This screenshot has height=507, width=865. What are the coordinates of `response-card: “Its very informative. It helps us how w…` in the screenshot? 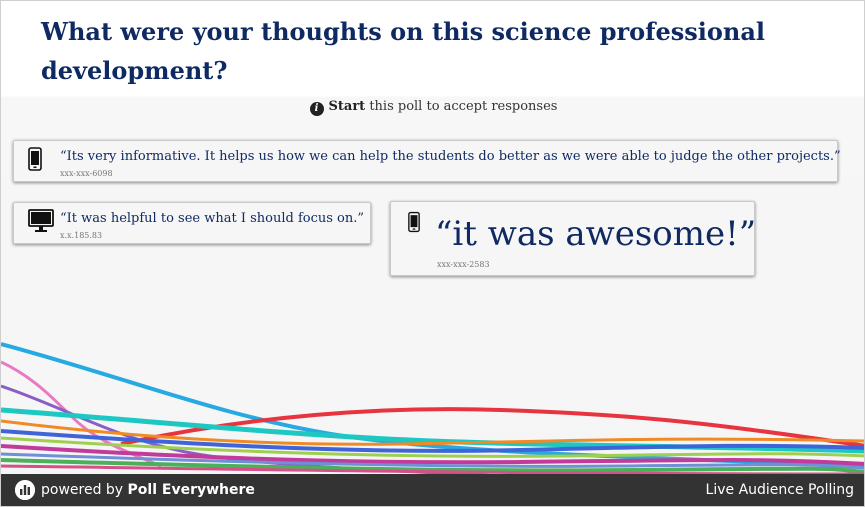 It's located at (427, 161).